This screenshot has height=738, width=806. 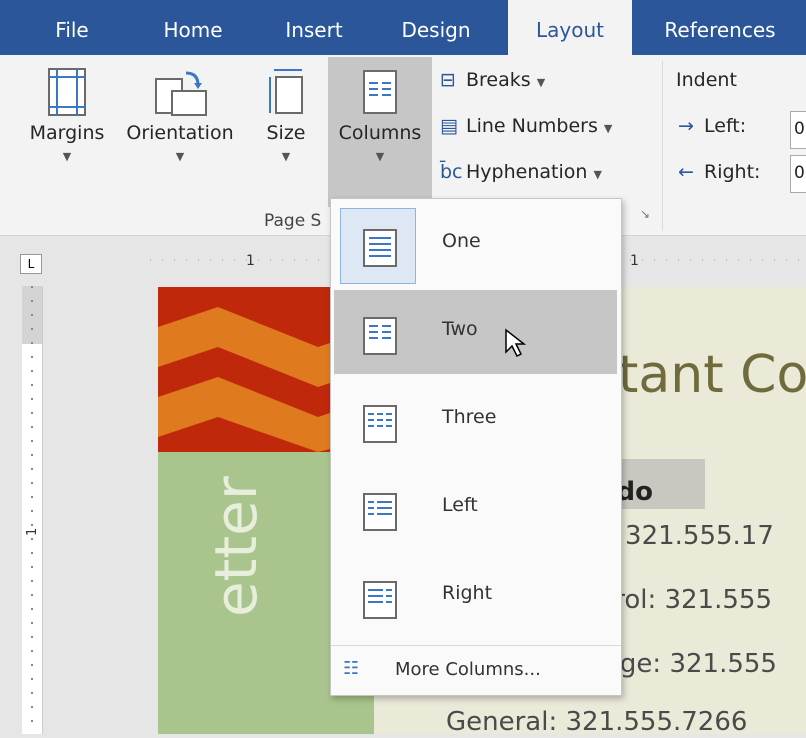 I want to click on indent-left-input: 0, so click(x=798, y=130).